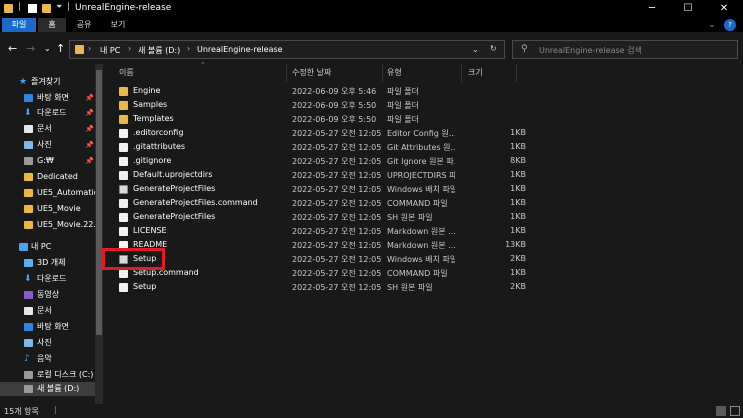 The height and width of the screenshot is (418, 743). What do you see at coordinates (316, 287) in the screenshot?
I see `file-row: Setup 2022-05-27 오전 12:05 SH 원본 파일 2KB` at bounding box center [316, 287].